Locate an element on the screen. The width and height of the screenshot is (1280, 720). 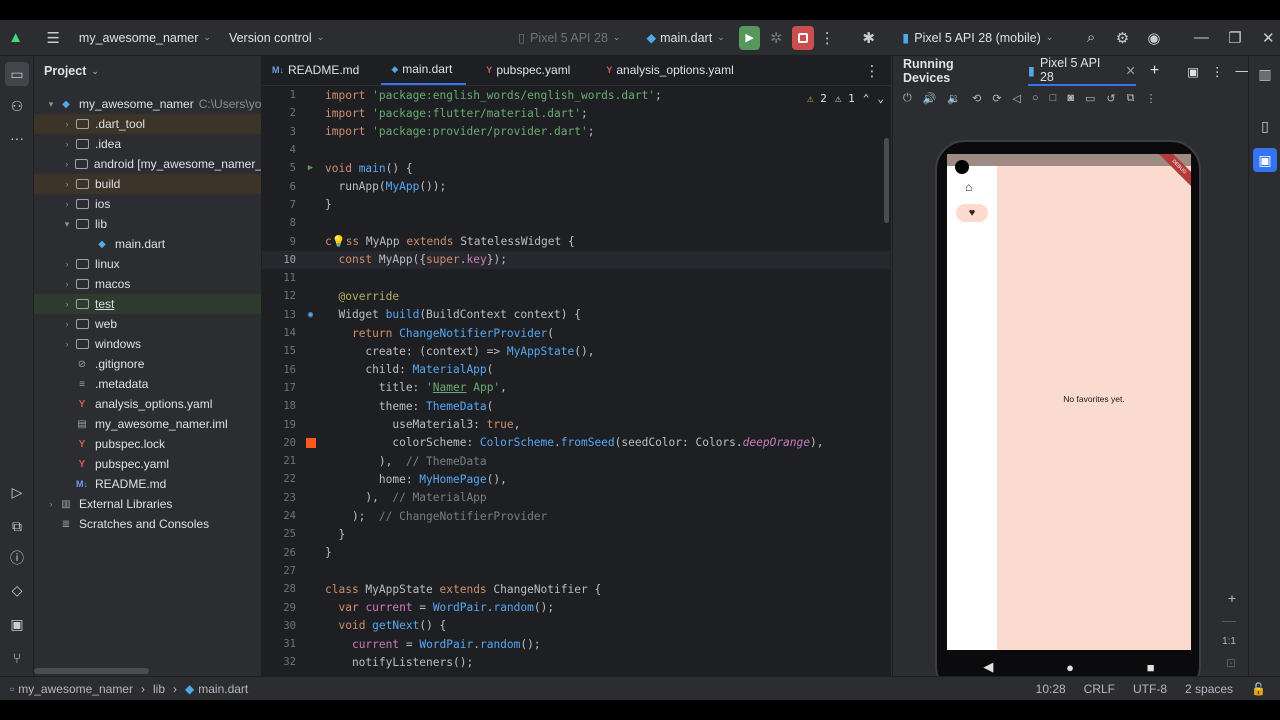
more-actions-icon: ⋮ is located at coordinates (827, 38).